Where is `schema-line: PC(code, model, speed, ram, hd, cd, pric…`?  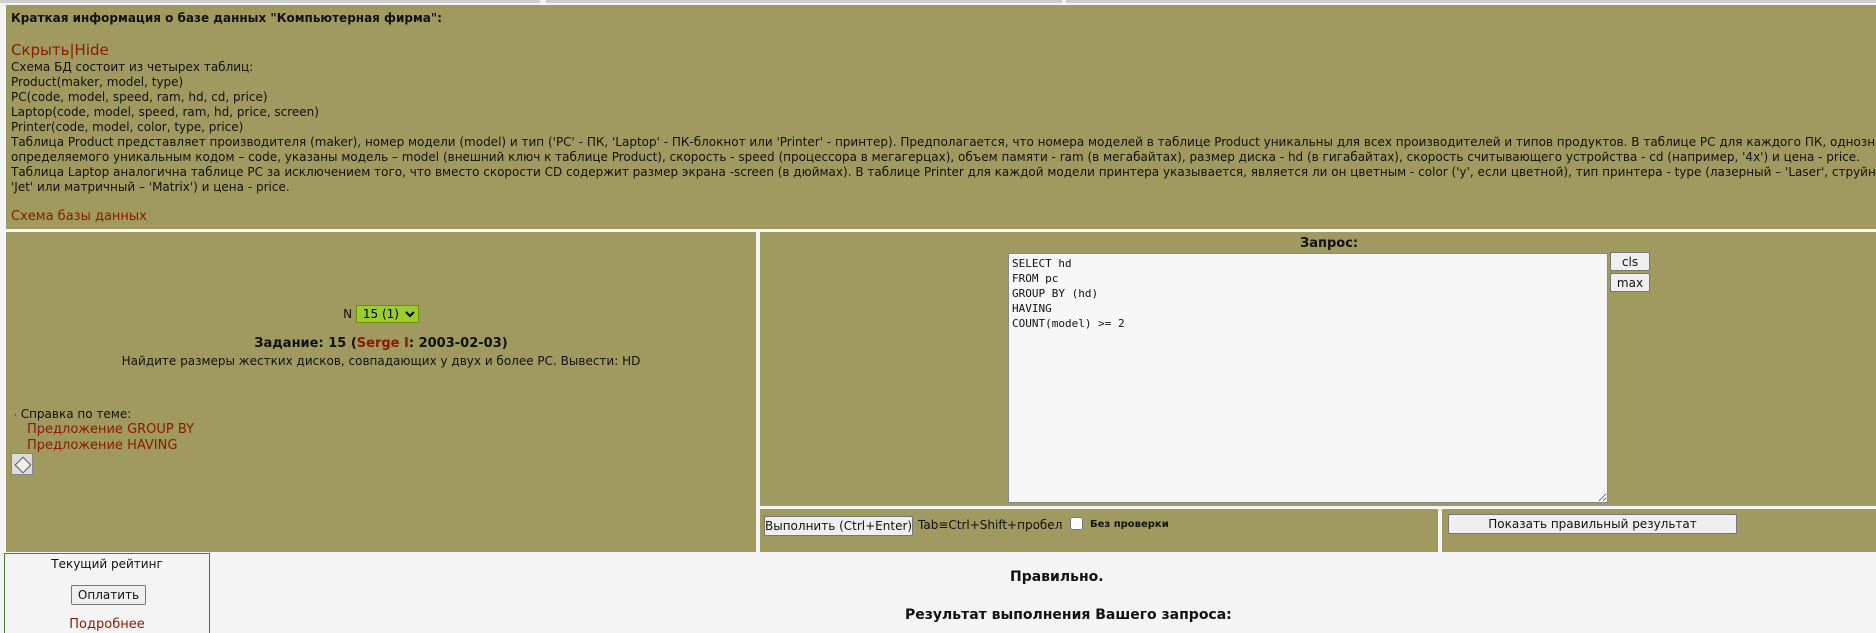
schema-line: PC(code, model, speed, ram, hd, cd, pric… is located at coordinates (139, 97).